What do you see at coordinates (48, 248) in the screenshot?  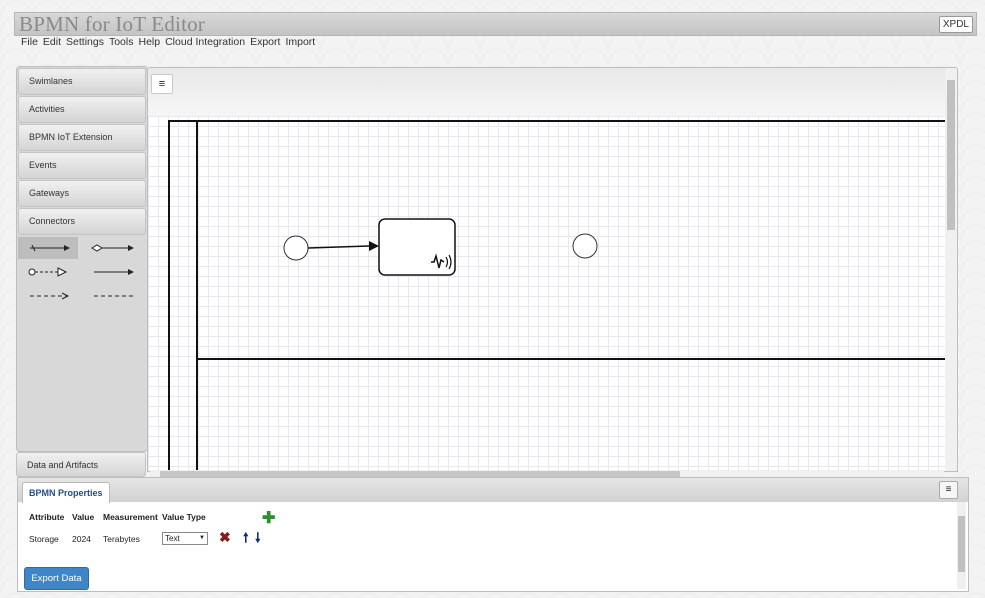 I see `sequence-flow-icon` at bounding box center [48, 248].